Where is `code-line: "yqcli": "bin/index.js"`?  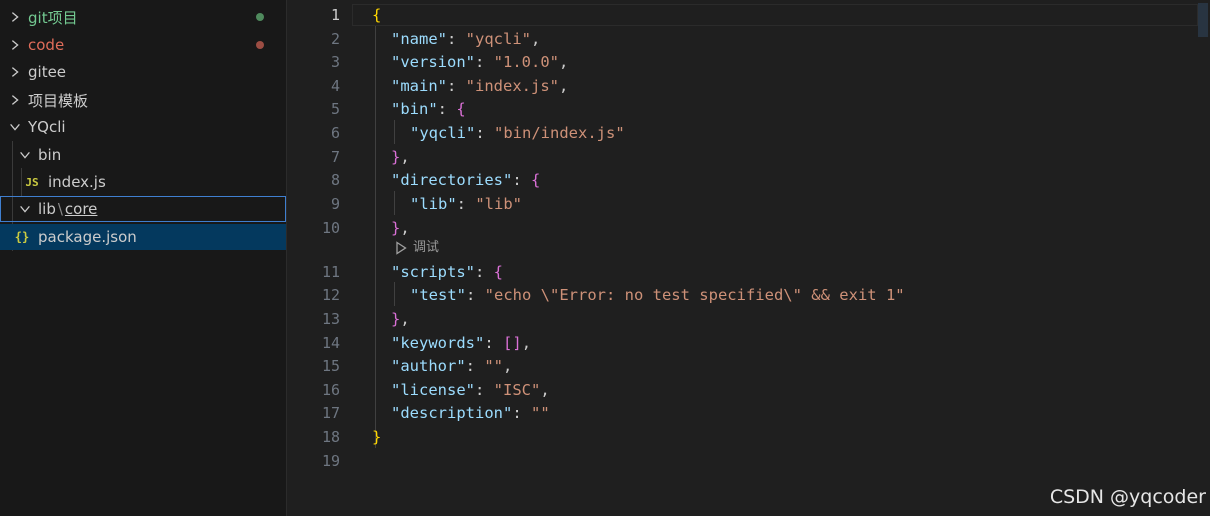 code-line: "yqcli": "bin/index.js" is located at coordinates (517, 133).